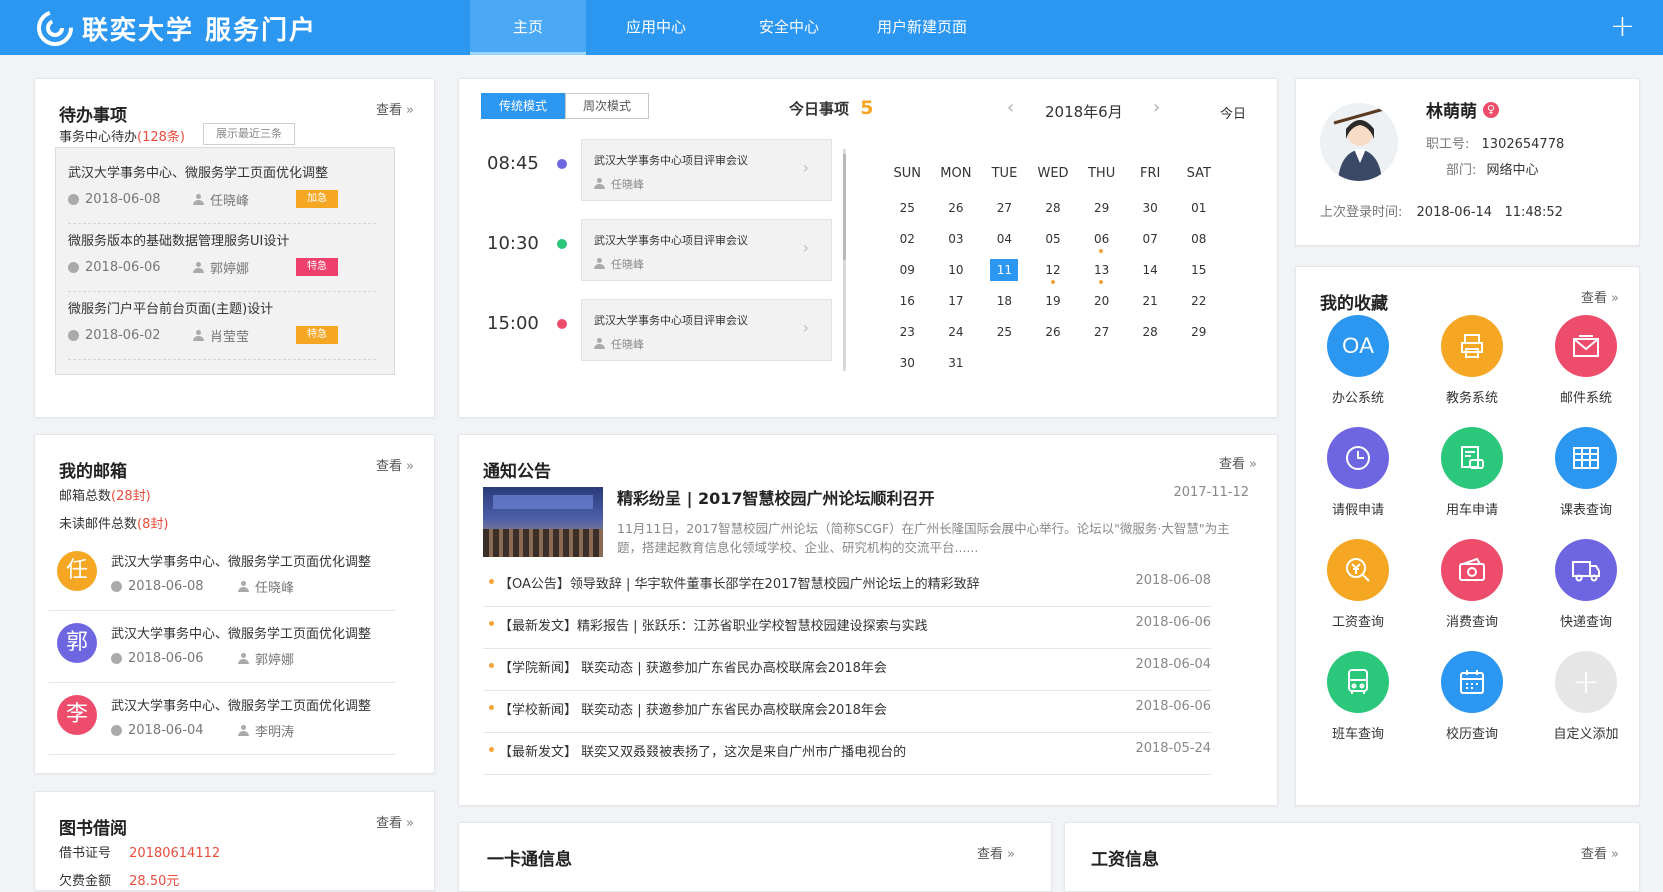  What do you see at coordinates (907, 272) in the screenshot?
I see `calendar-day: 09` at bounding box center [907, 272].